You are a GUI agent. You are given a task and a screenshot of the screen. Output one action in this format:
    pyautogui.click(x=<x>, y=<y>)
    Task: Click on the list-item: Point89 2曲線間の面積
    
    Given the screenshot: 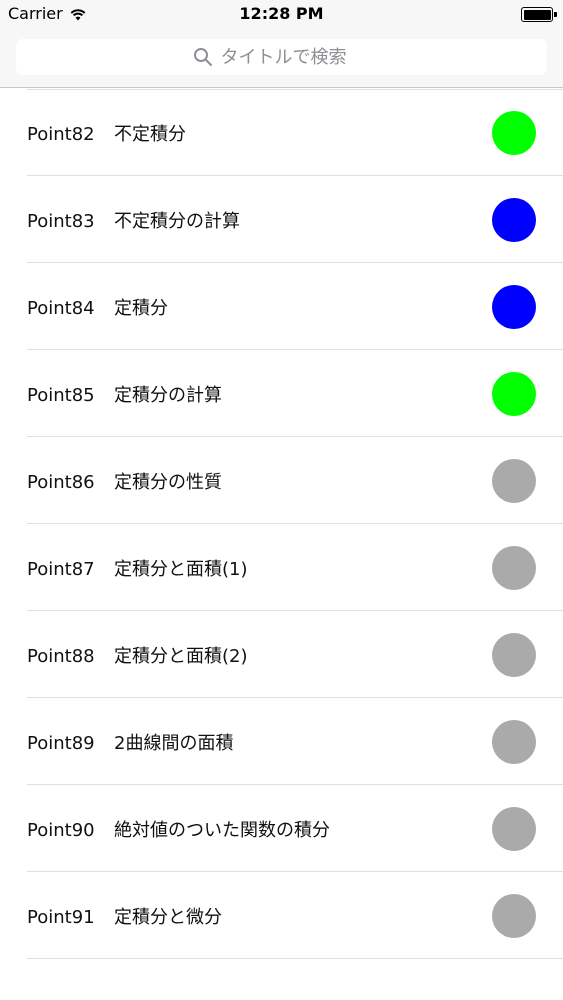 What is the action you would take?
    pyautogui.click(x=281, y=741)
    